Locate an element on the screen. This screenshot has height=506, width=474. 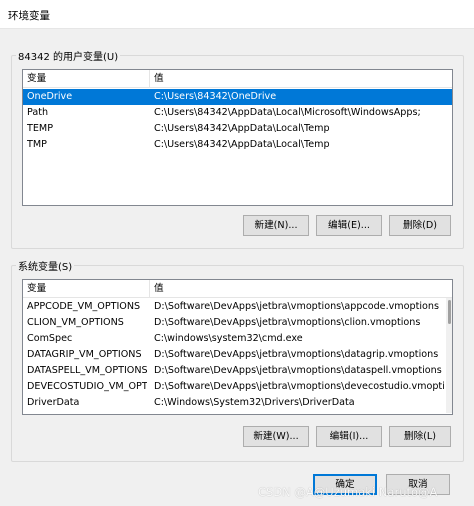
variable-name-cell: OneDrive is located at coordinates (50, 96).